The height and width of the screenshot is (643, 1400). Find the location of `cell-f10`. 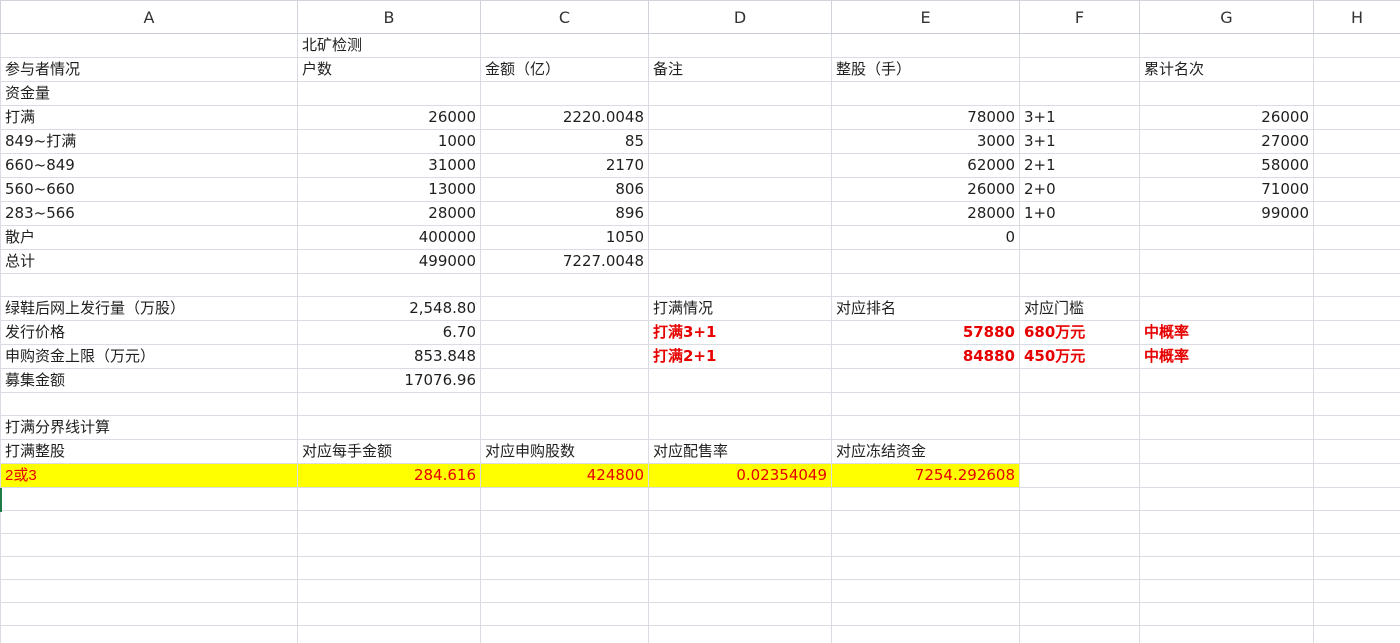

cell-f10 is located at coordinates (1079, 261).